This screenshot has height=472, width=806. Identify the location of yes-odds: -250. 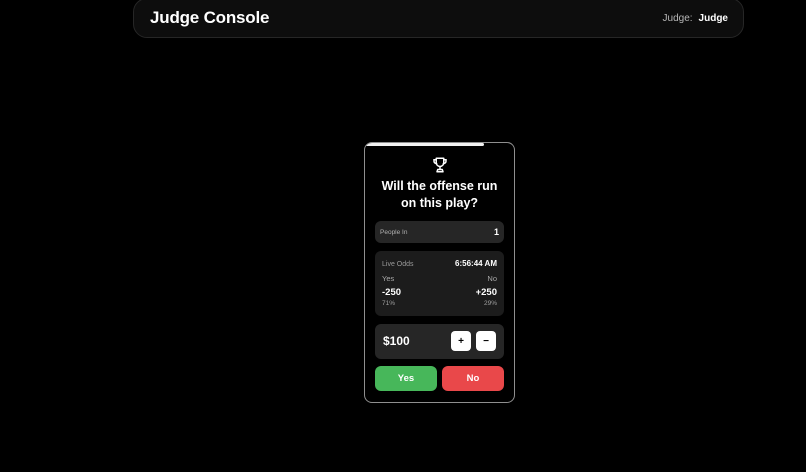
(392, 292).